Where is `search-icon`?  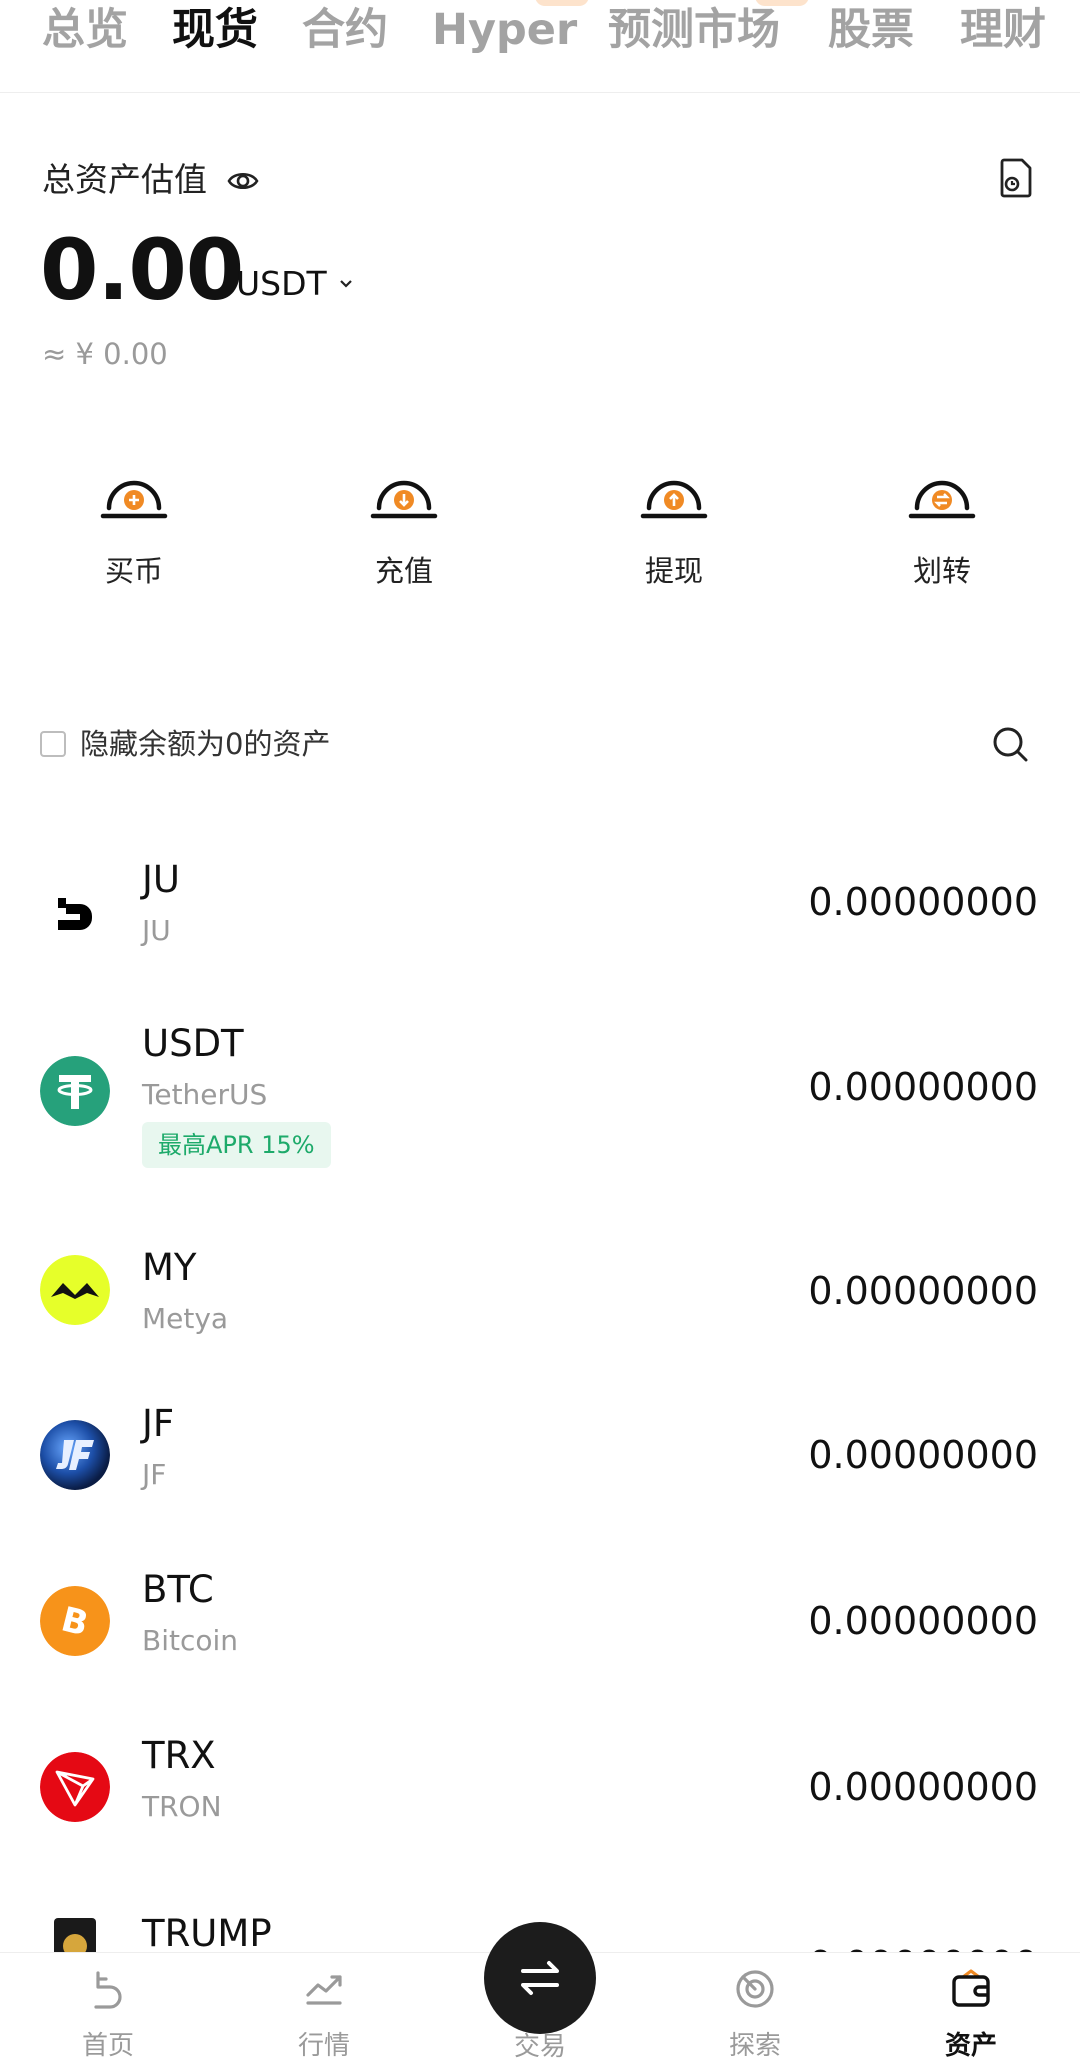
search-icon is located at coordinates (1010, 744).